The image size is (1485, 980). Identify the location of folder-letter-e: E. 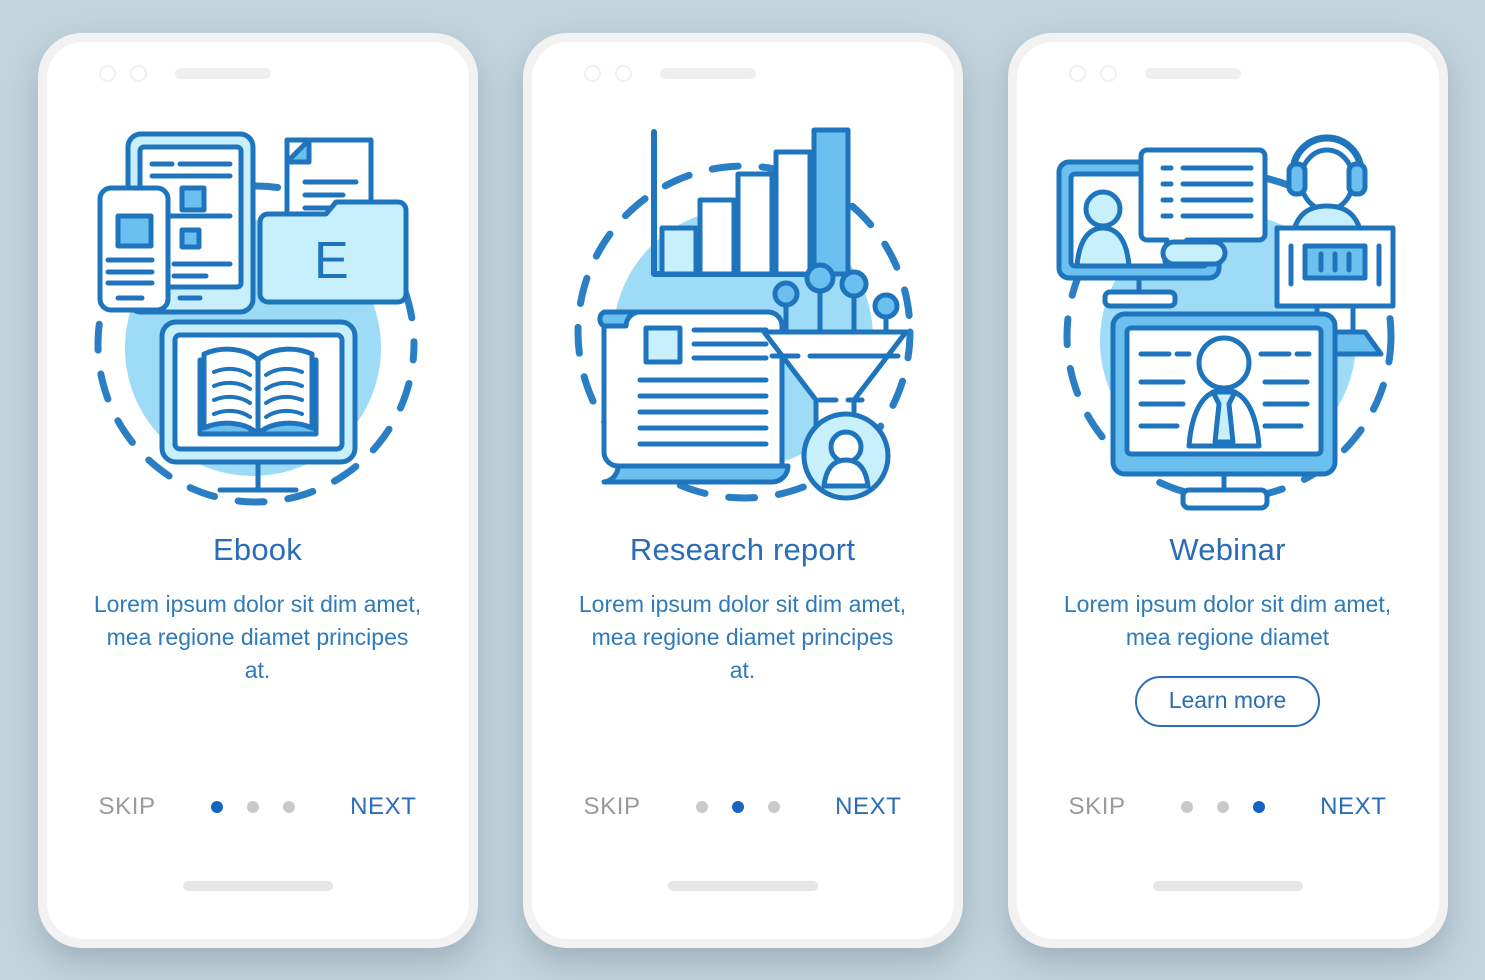
(331, 261).